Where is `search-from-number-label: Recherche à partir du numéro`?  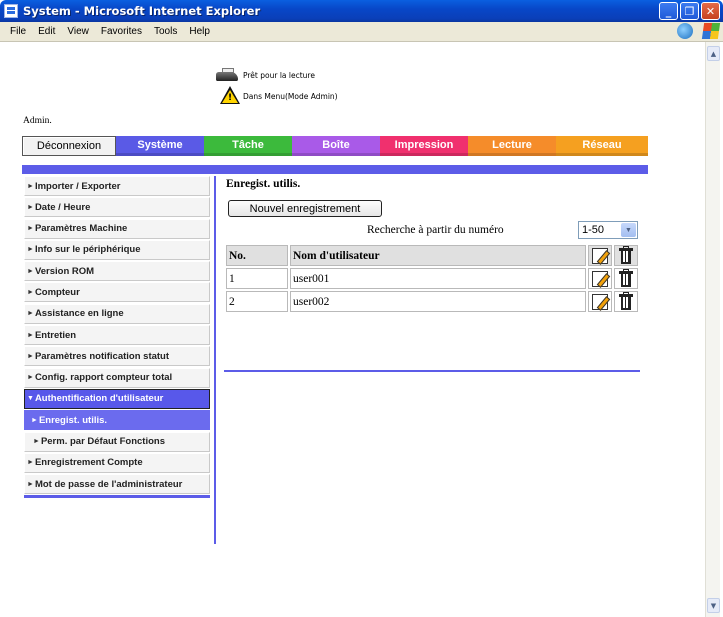
search-from-number-label: Recherche à partir du numéro is located at coordinates (435, 230).